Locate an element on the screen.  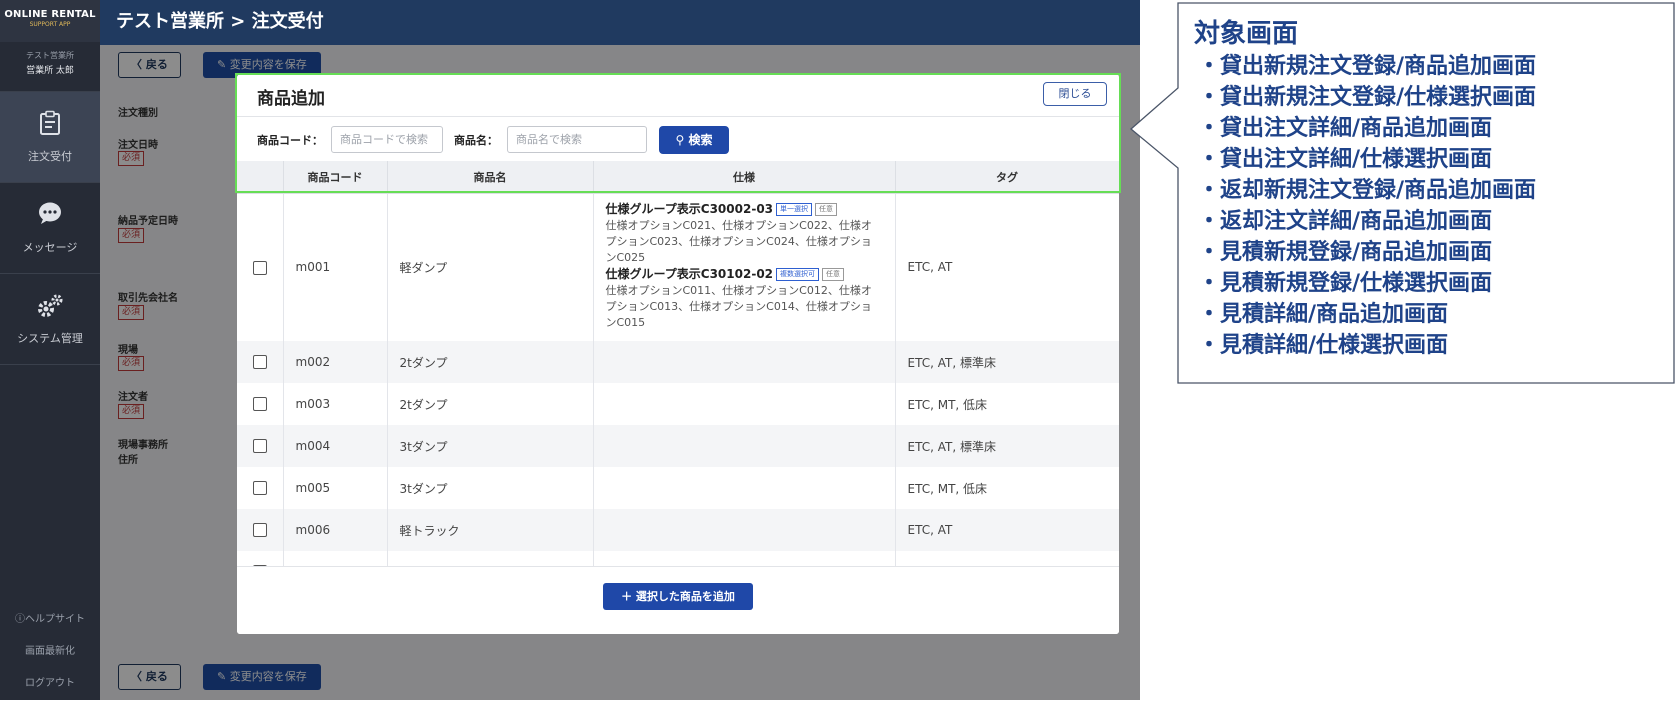
help-label: ヘルプサイト is located at coordinates (55, 619).